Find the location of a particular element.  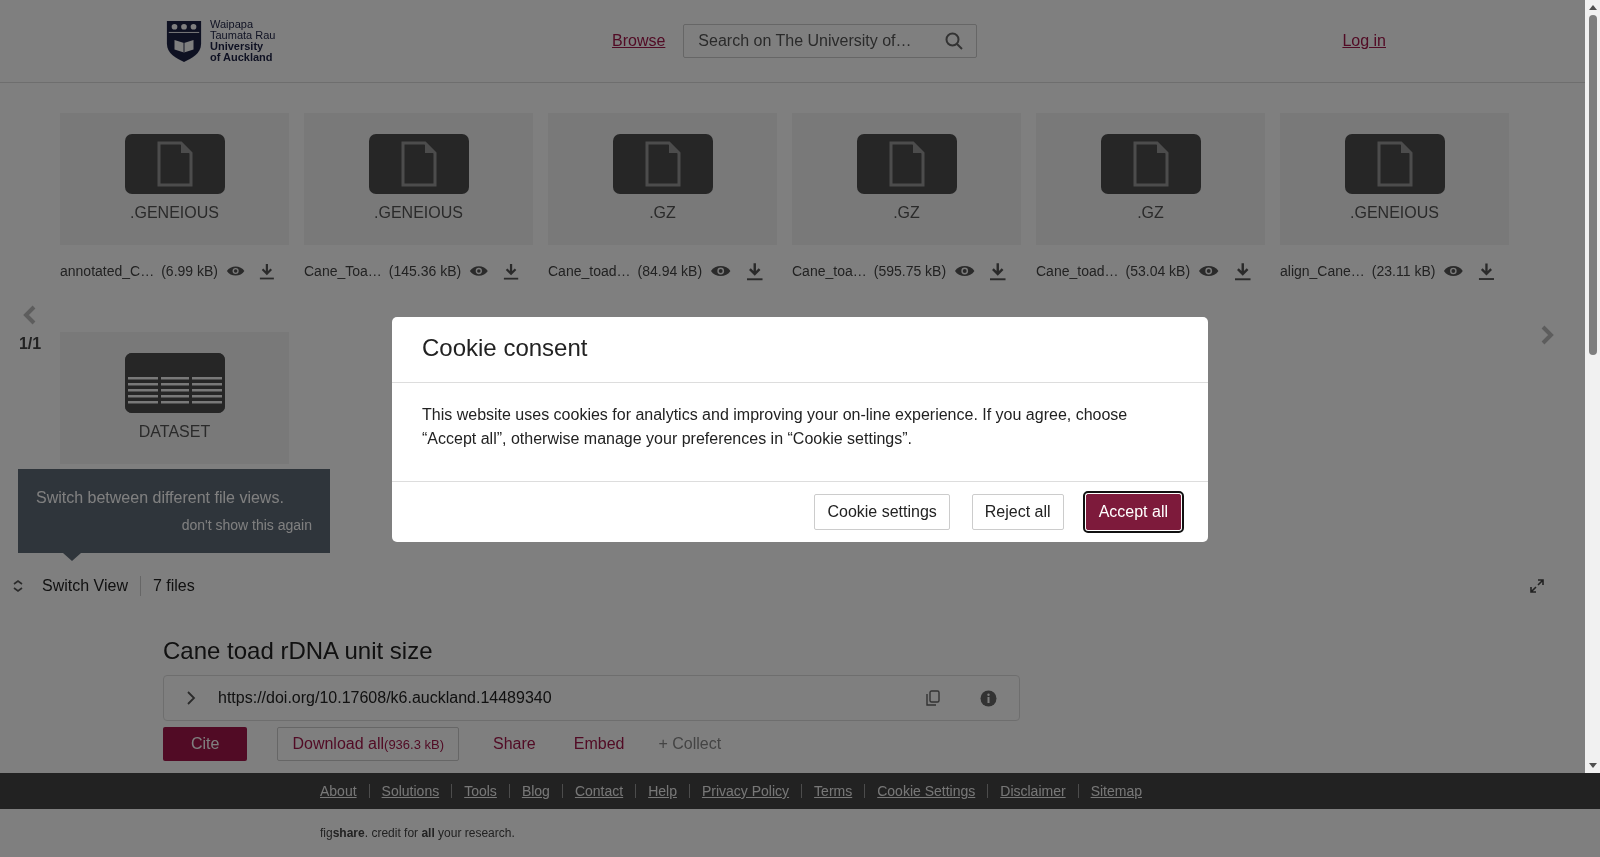

university-crest-icon is located at coordinates (184, 41).